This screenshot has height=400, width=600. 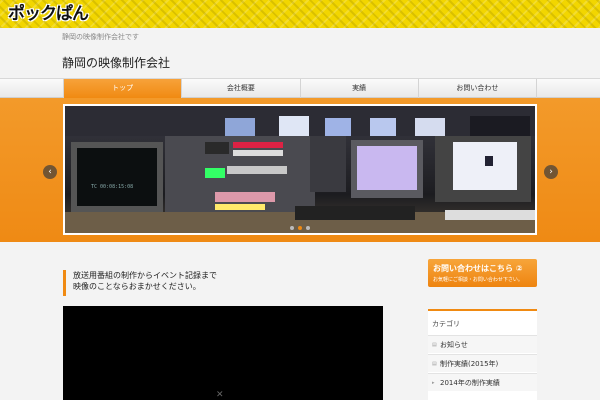 I want to click on nav-item-company: 会社概要, so click(x=241, y=88).